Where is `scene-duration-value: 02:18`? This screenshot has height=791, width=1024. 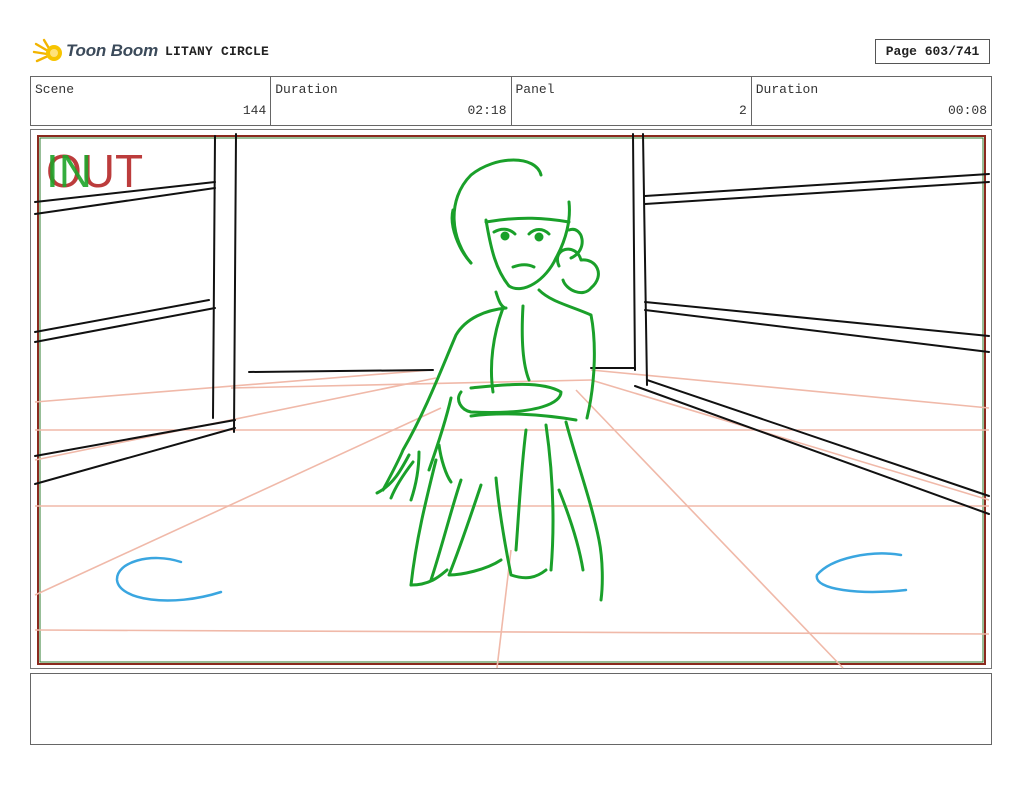 scene-duration-value: 02:18 is located at coordinates (487, 110).